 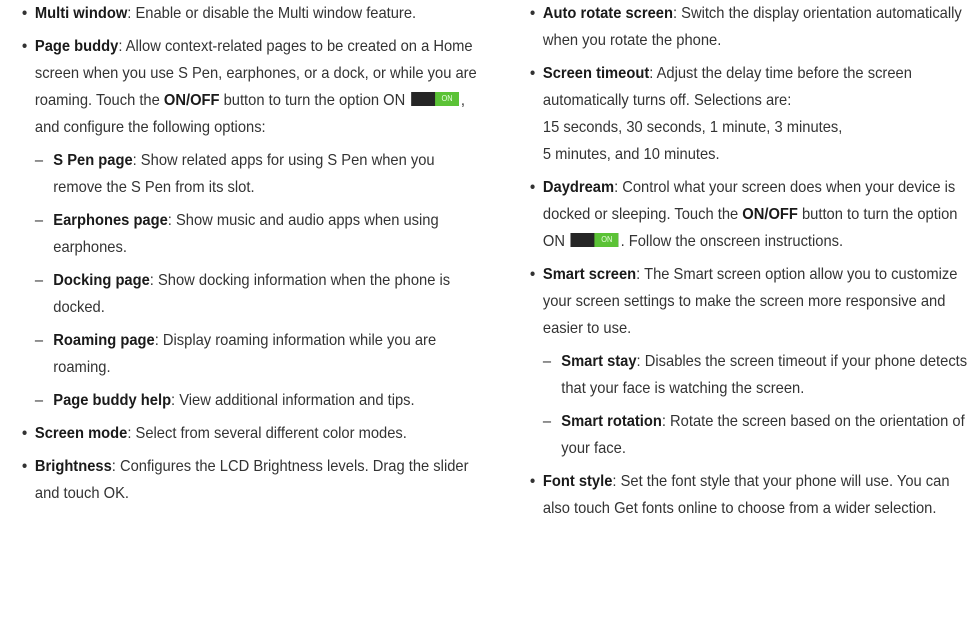 I want to click on term: Auto rotate screen, so click(x=607, y=13).